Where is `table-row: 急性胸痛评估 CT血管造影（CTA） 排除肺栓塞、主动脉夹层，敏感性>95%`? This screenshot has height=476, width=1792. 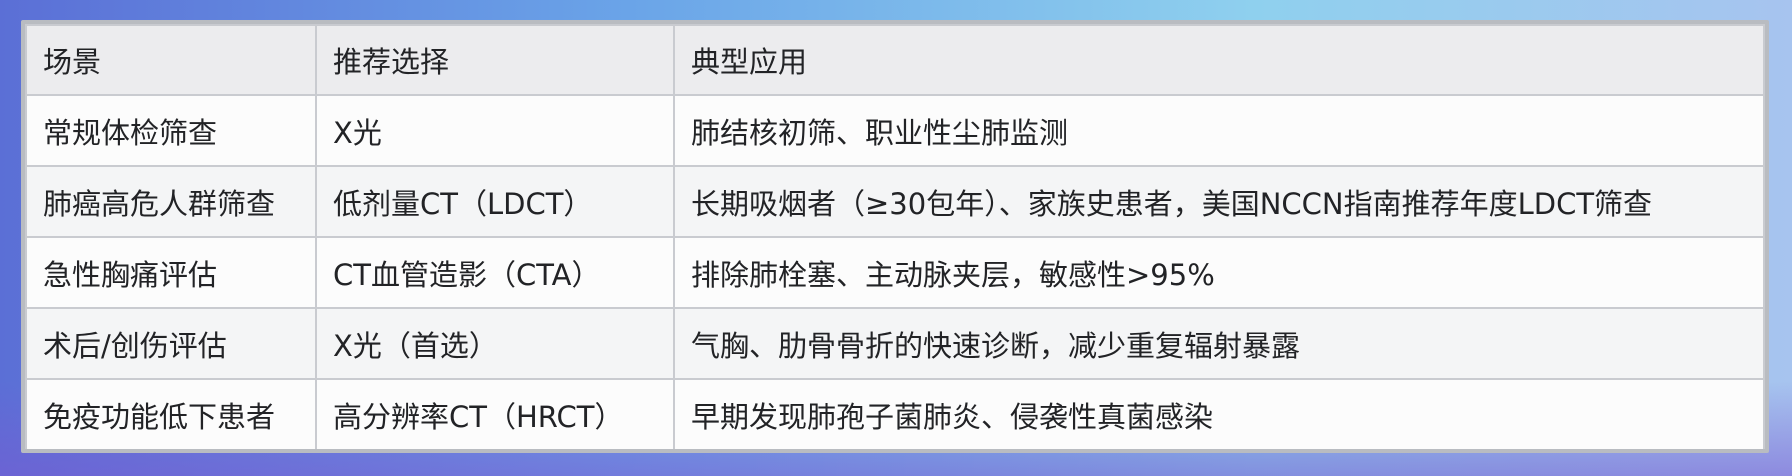
table-row: 急性胸痛评估 CT血管造影（CTA） 排除肺栓塞、主动脉夹层，敏感性>95% is located at coordinates (895, 272).